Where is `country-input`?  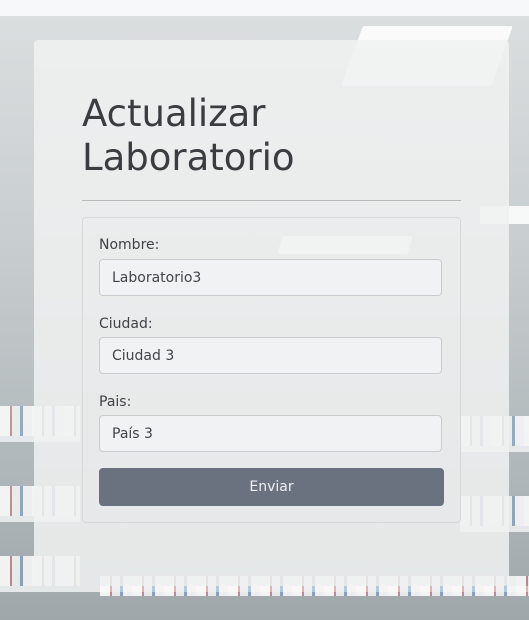
country-input is located at coordinates (270, 433).